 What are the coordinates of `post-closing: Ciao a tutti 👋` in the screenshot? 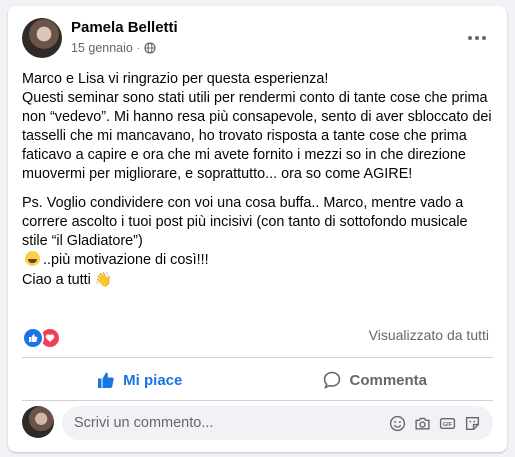 It's located at (259, 280).